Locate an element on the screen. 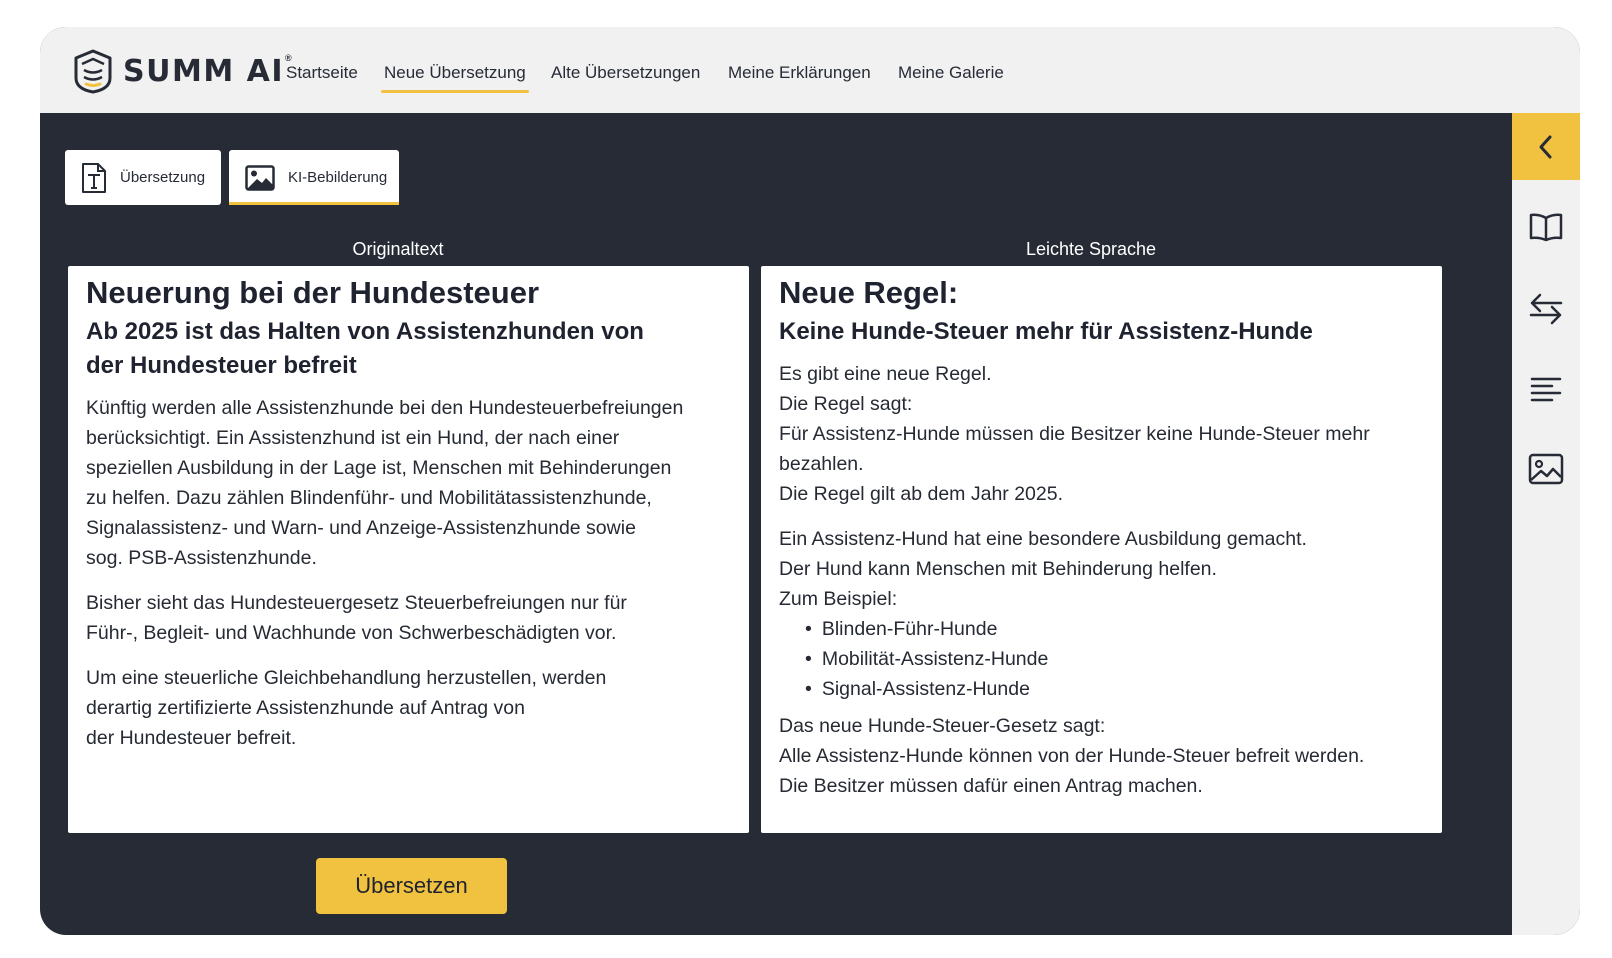 The image size is (1612, 958). brand-mascot-icon is located at coordinates (93, 71).